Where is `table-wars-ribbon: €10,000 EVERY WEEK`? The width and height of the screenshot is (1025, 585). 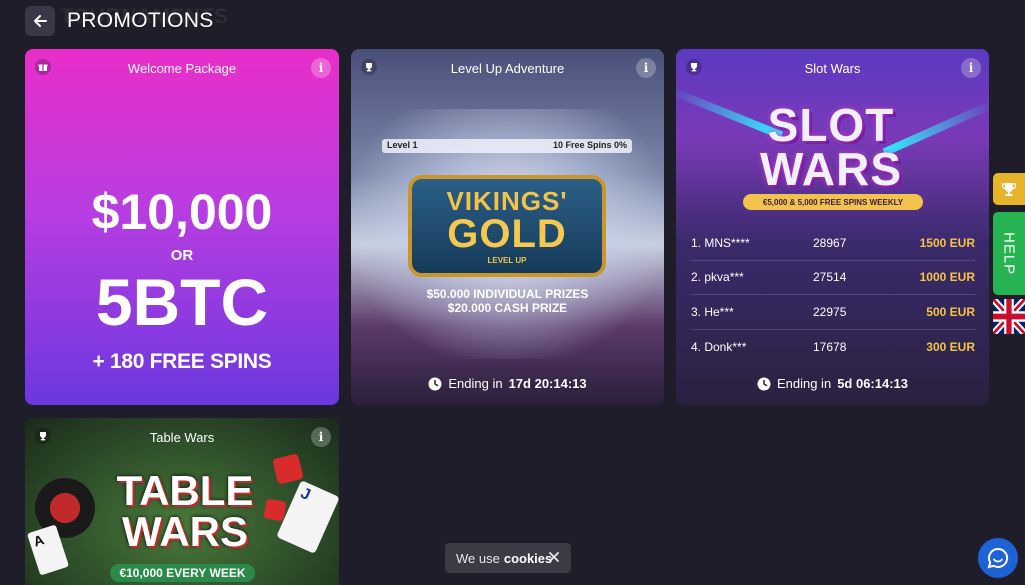 table-wars-ribbon: €10,000 EVERY WEEK is located at coordinates (182, 573).